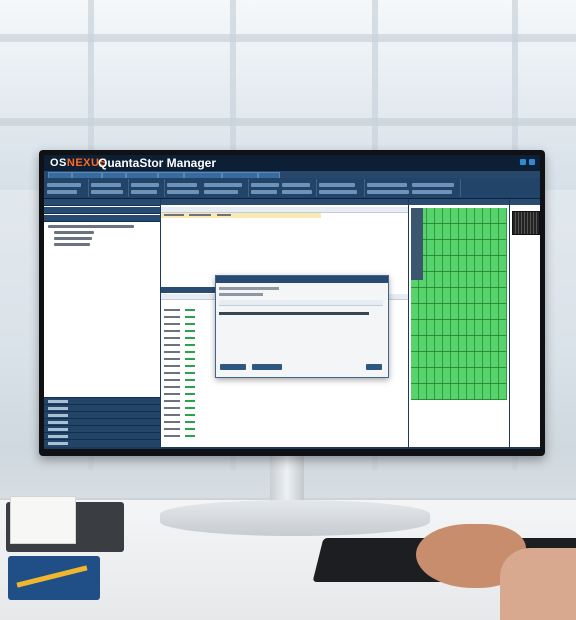  I want to click on enclosure-rack-panel, so click(459, 323).